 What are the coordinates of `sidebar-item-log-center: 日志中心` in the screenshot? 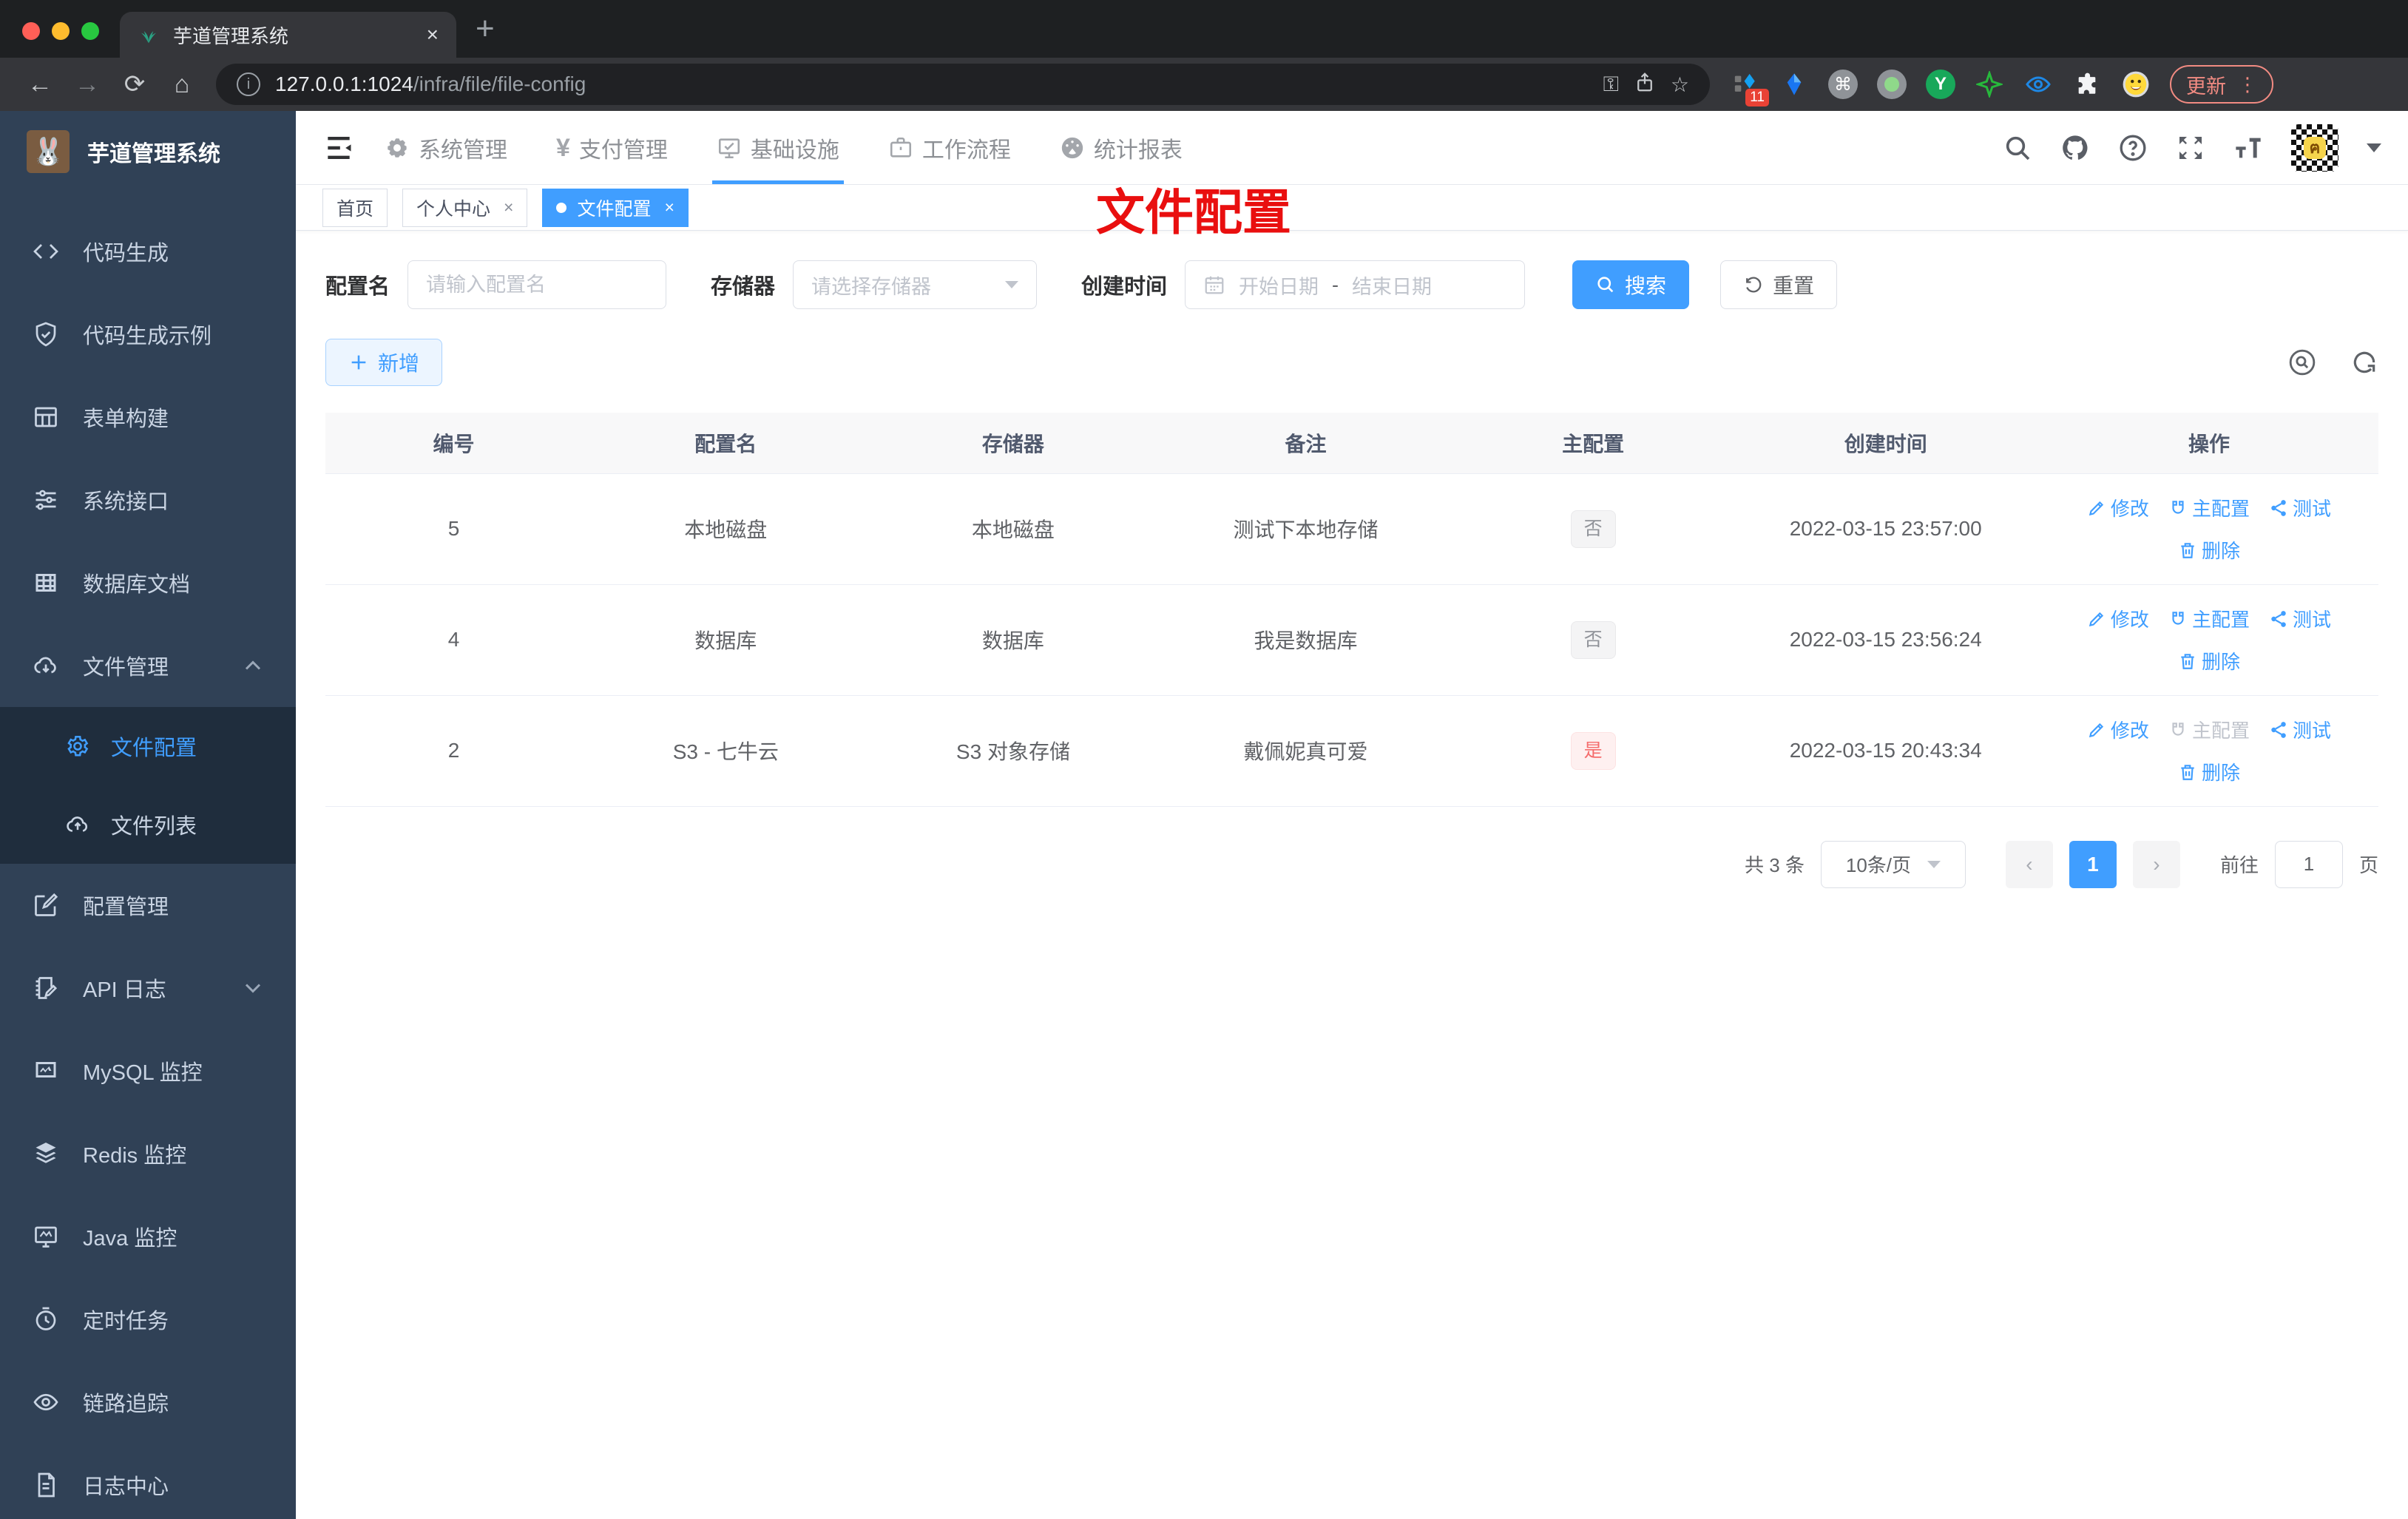 It's located at (148, 1481).